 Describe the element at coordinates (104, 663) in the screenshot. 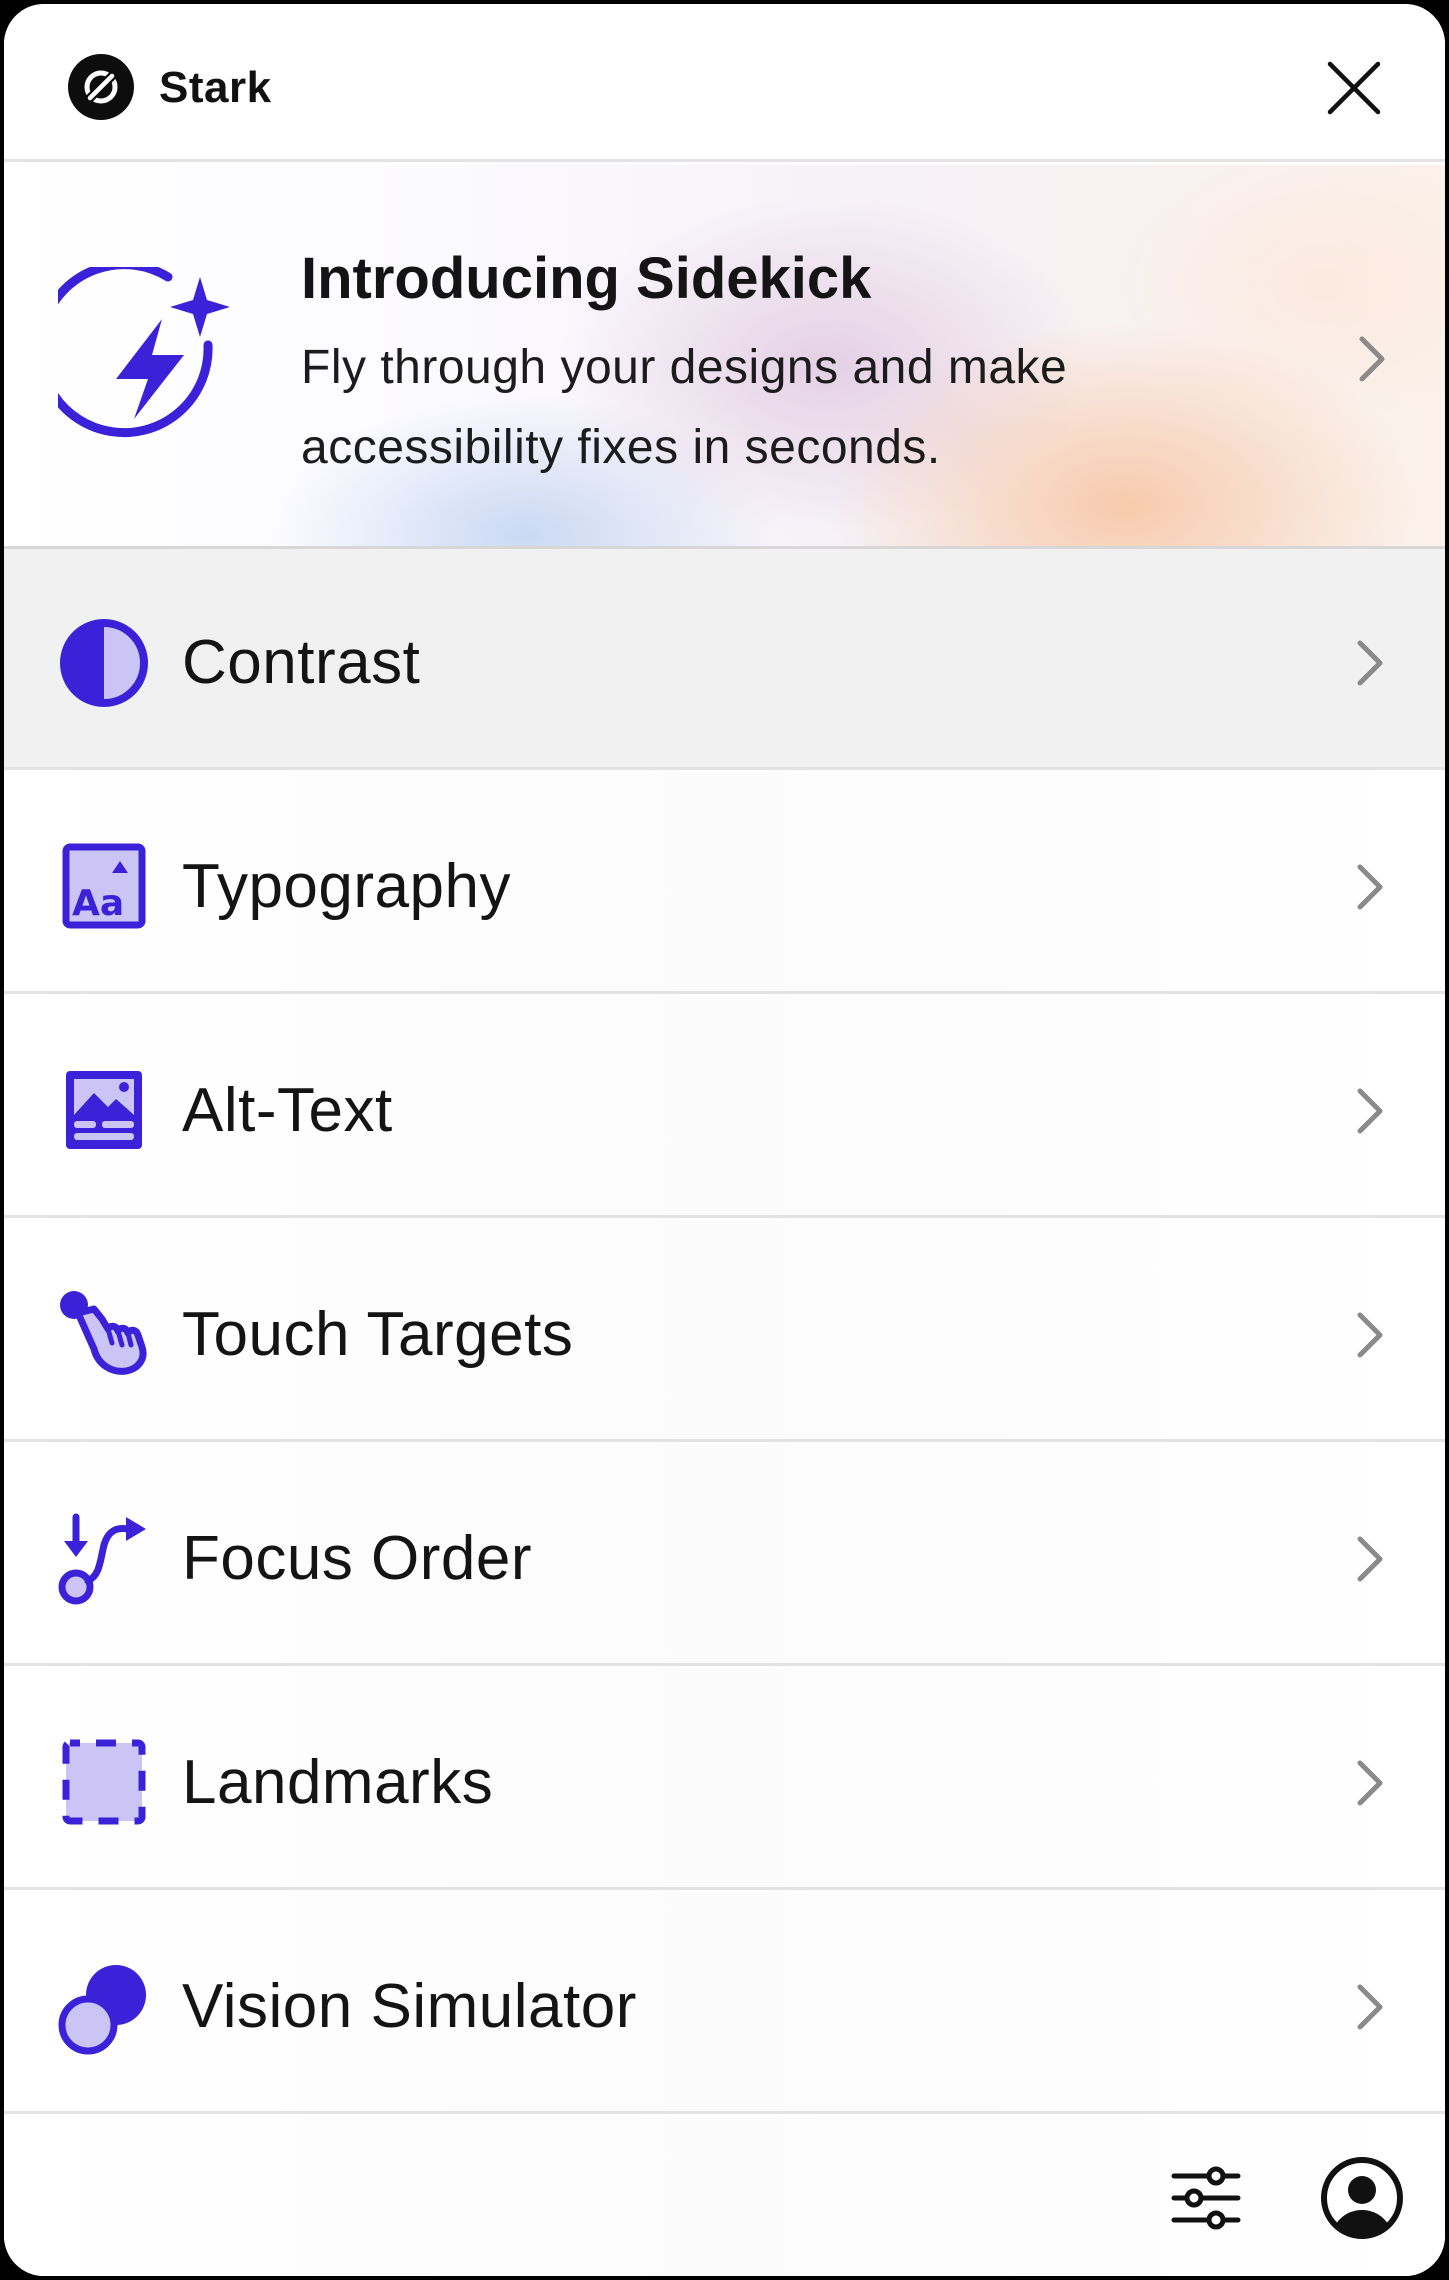

I see `contrast-icon` at that location.